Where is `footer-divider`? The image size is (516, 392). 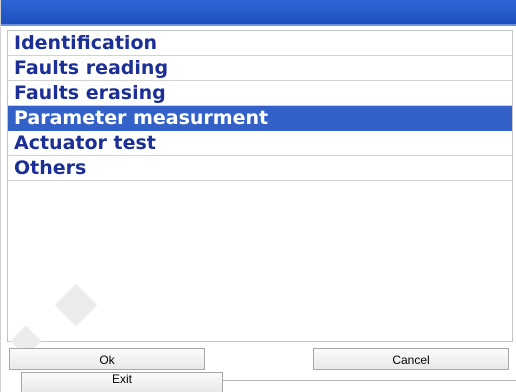 footer-divider is located at coordinates (369, 380).